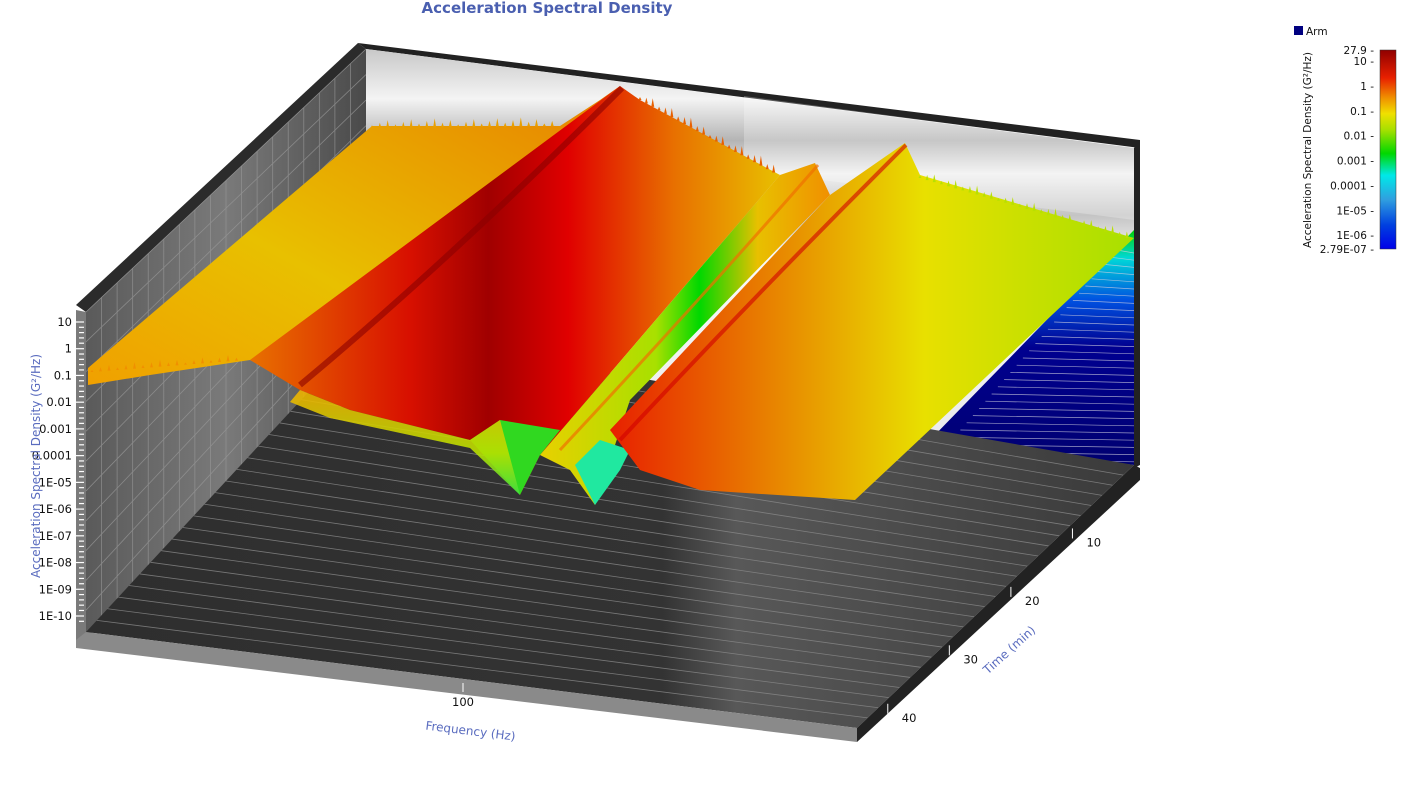 The image size is (1404, 797). Describe the element at coordinates (1364, 62) in the screenshot. I see `colorbar-tick-label: 10 -` at that location.